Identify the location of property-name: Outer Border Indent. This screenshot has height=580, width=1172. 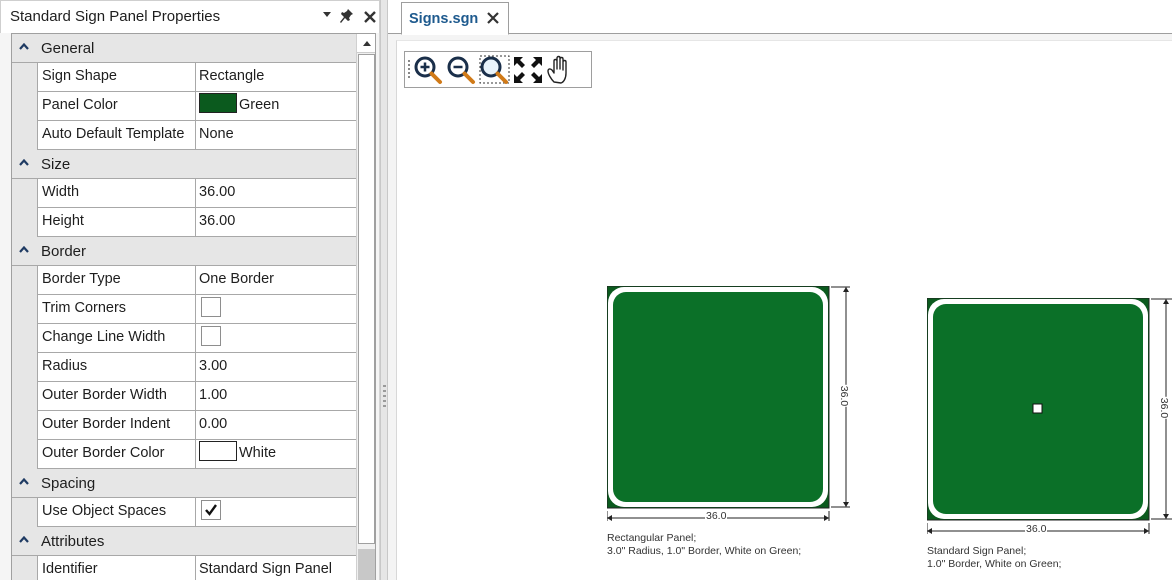
(116, 425).